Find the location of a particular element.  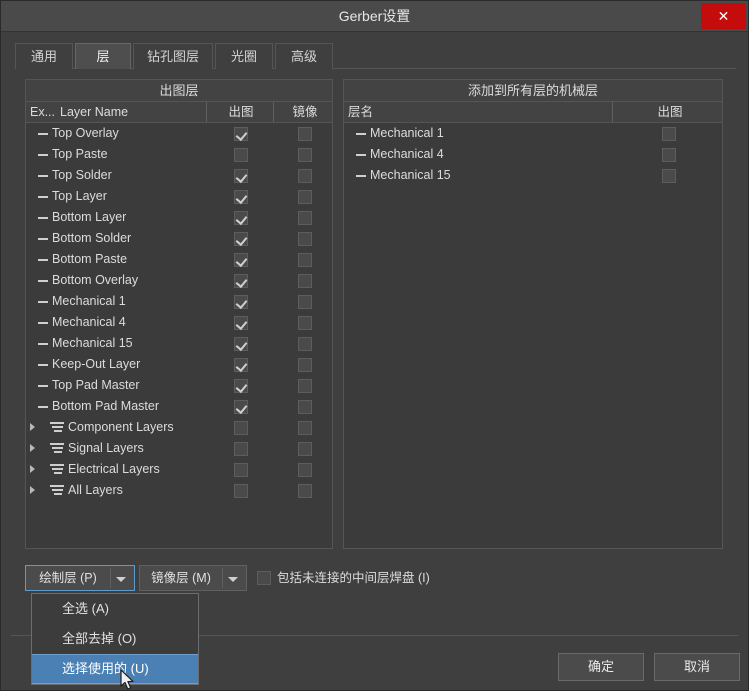

table-row: Bottom Overlay is located at coordinates (179, 280).